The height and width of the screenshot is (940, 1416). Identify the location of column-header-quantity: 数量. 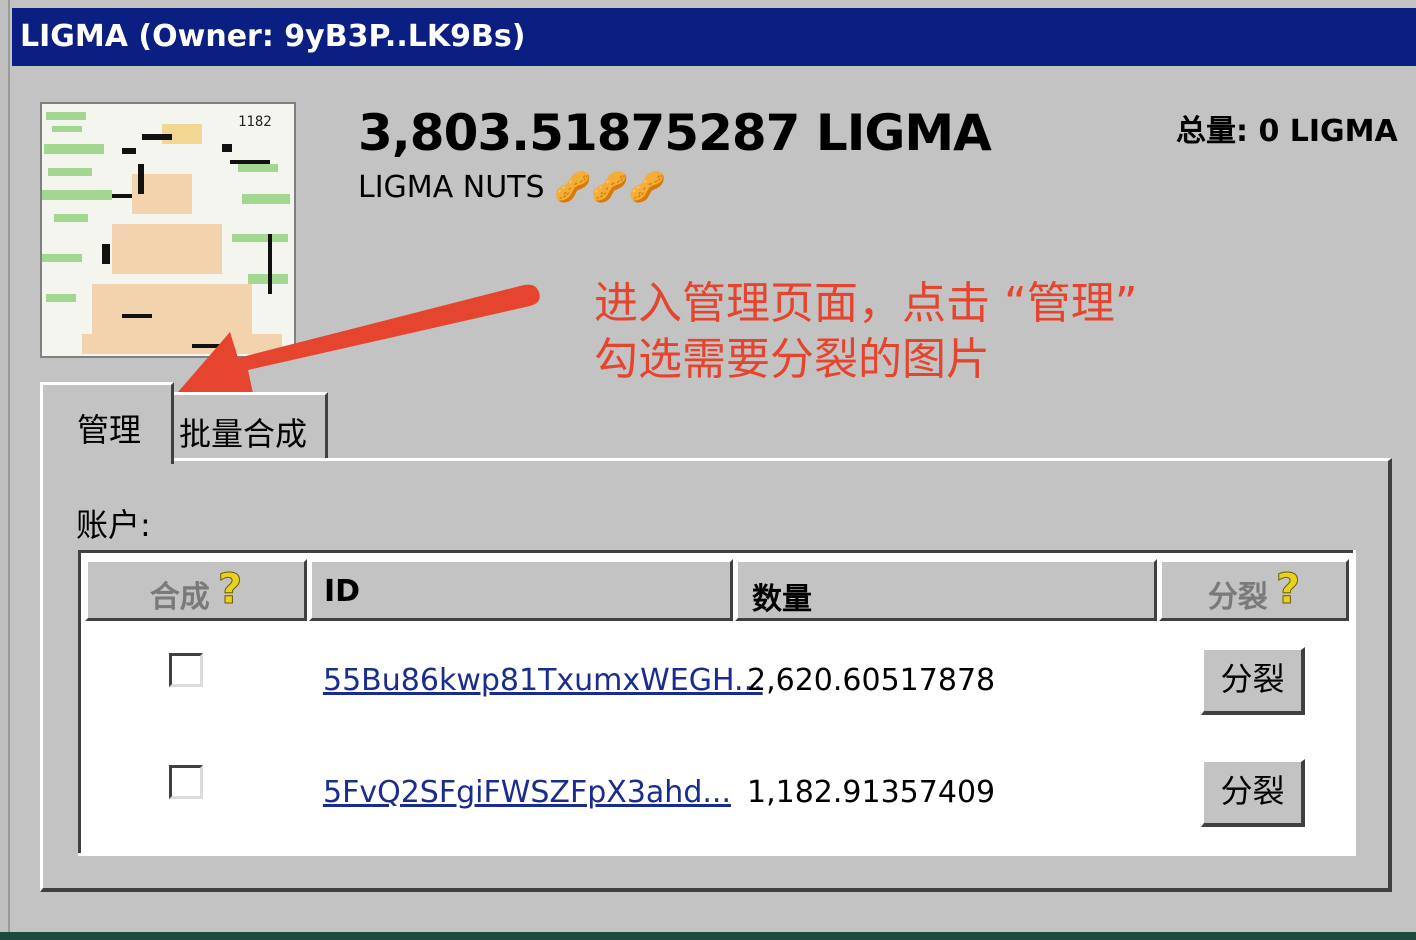
(946, 590).